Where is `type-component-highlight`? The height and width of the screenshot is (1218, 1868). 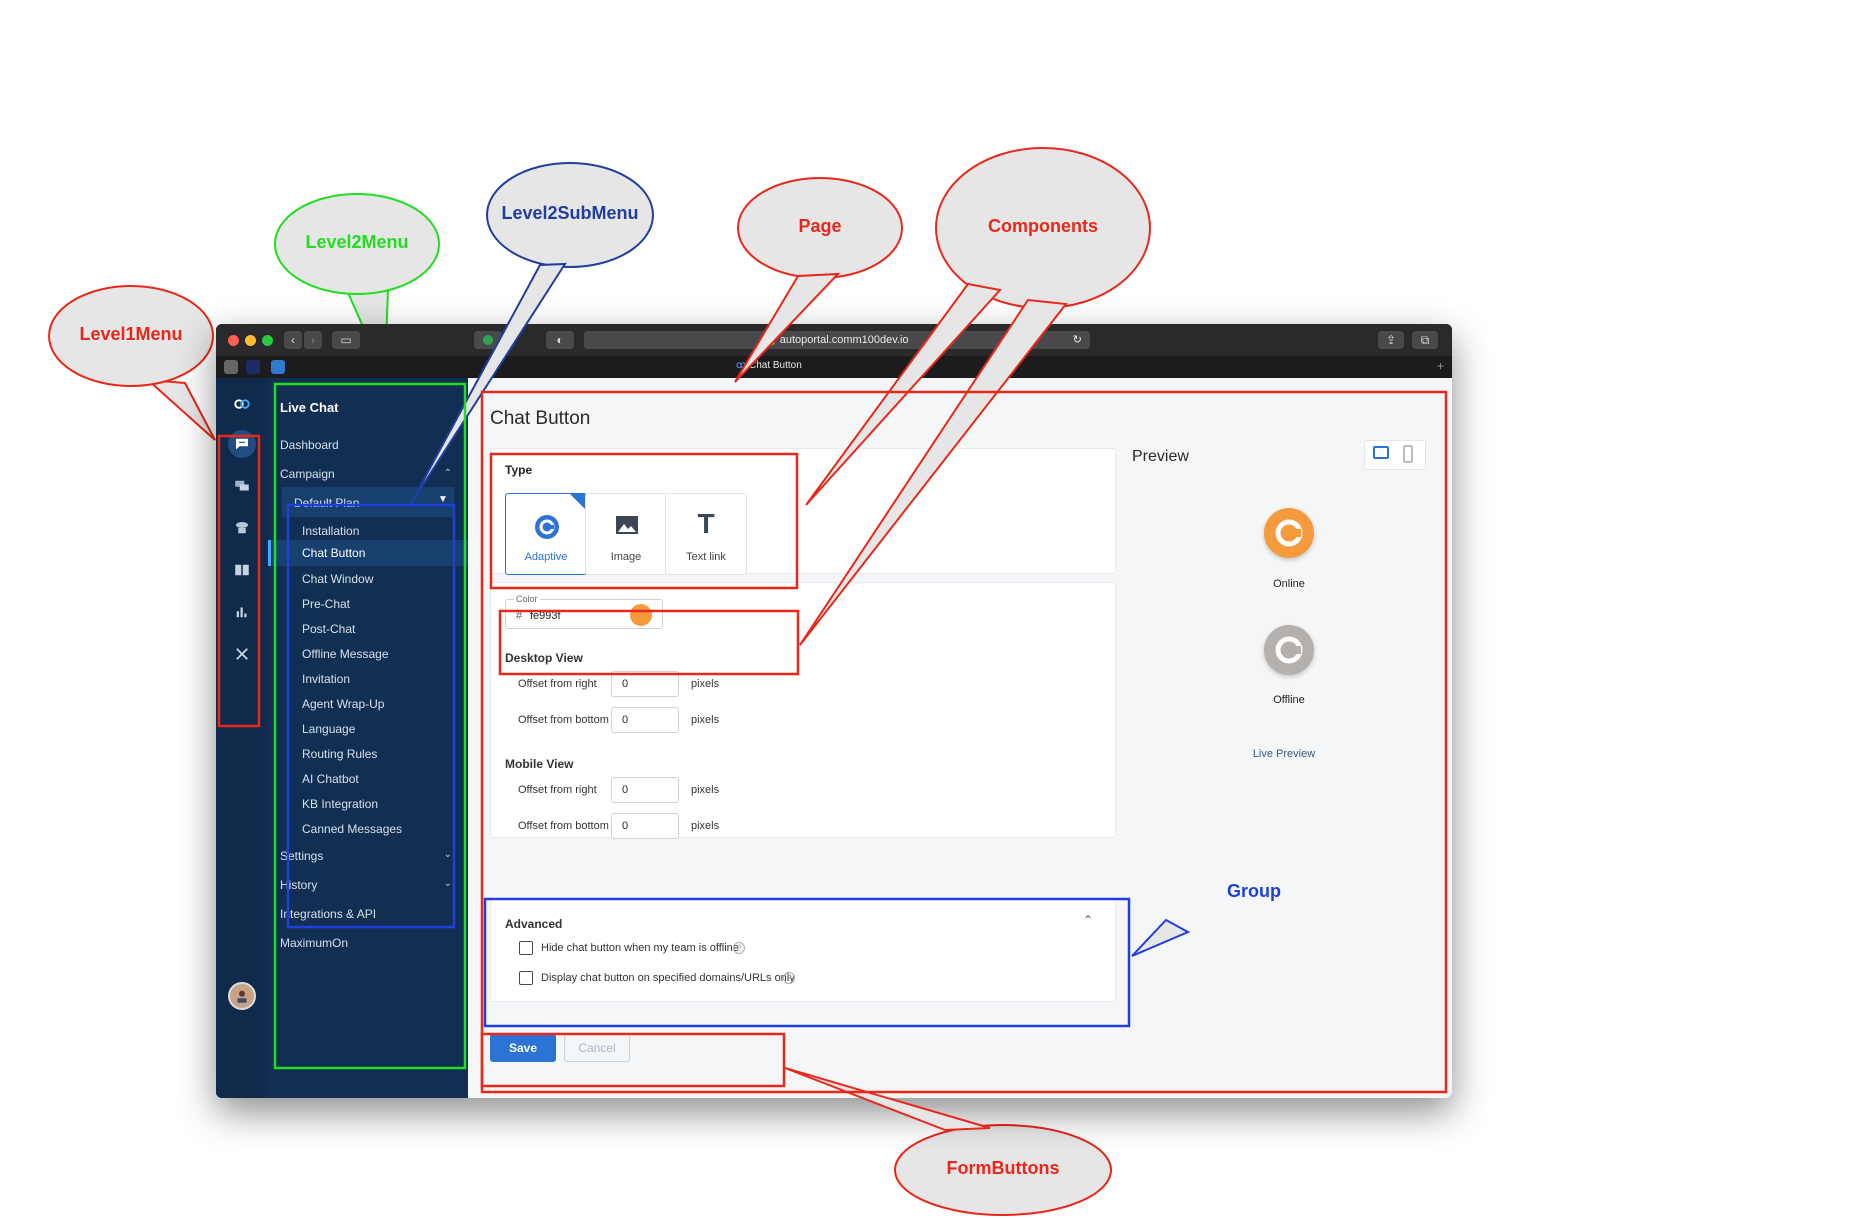
type-component-highlight is located at coordinates (644, 521).